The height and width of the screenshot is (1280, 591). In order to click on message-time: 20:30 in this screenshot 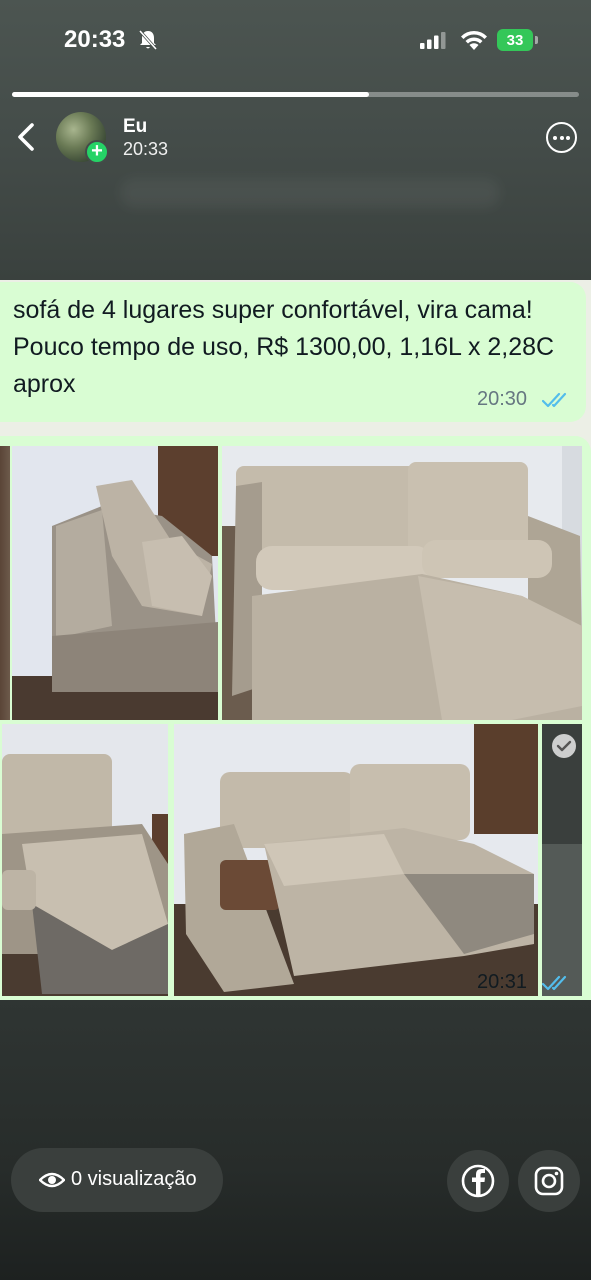, I will do `click(502, 399)`.